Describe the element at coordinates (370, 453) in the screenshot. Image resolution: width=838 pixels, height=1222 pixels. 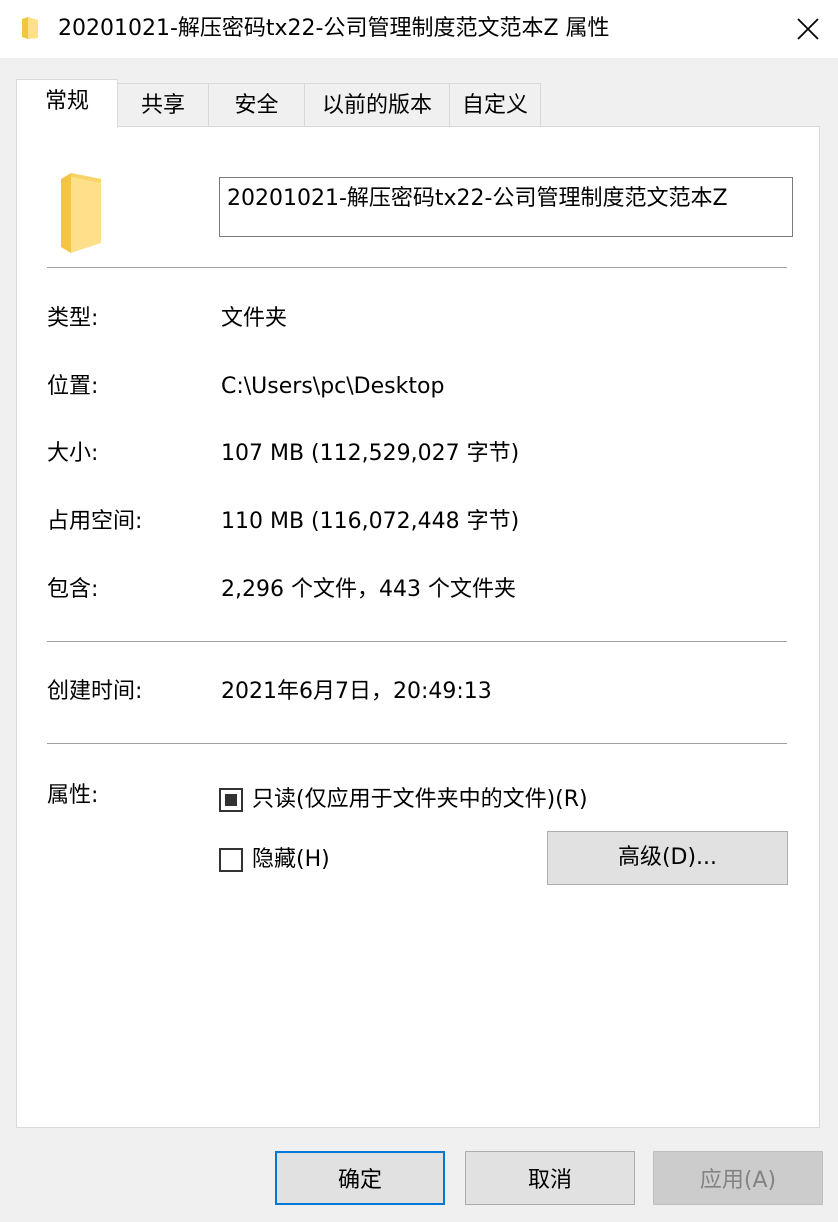
I see `size-value: 107 MB (112,529,027 字节)` at that location.